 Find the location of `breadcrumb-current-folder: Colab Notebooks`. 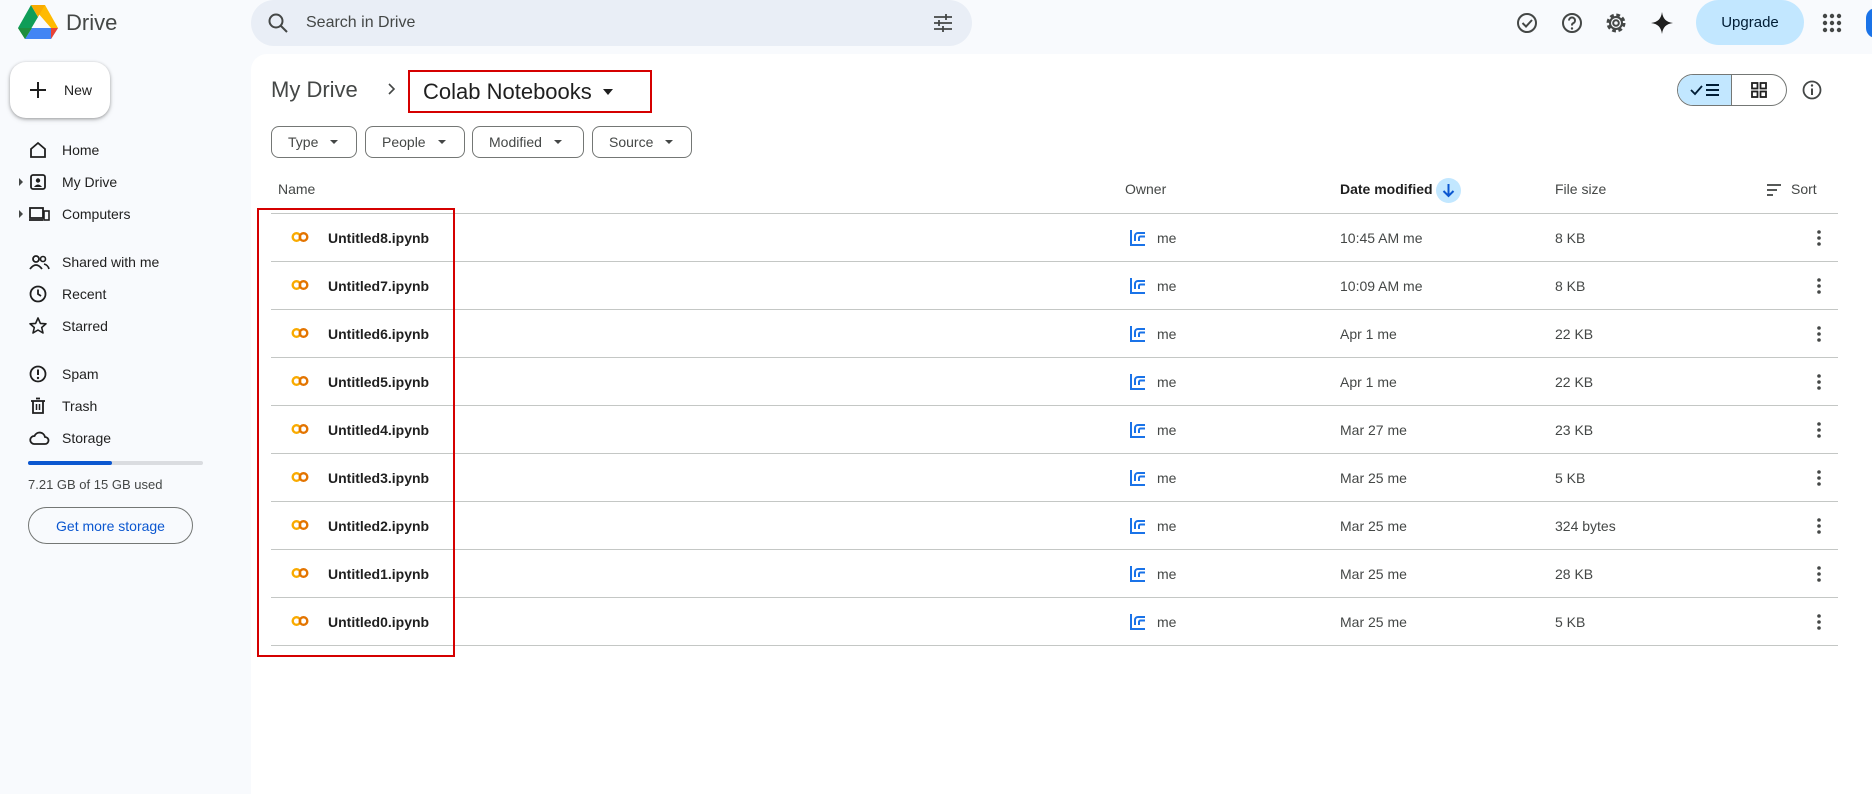

breadcrumb-current-folder: Colab Notebooks is located at coordinates (530, 91).